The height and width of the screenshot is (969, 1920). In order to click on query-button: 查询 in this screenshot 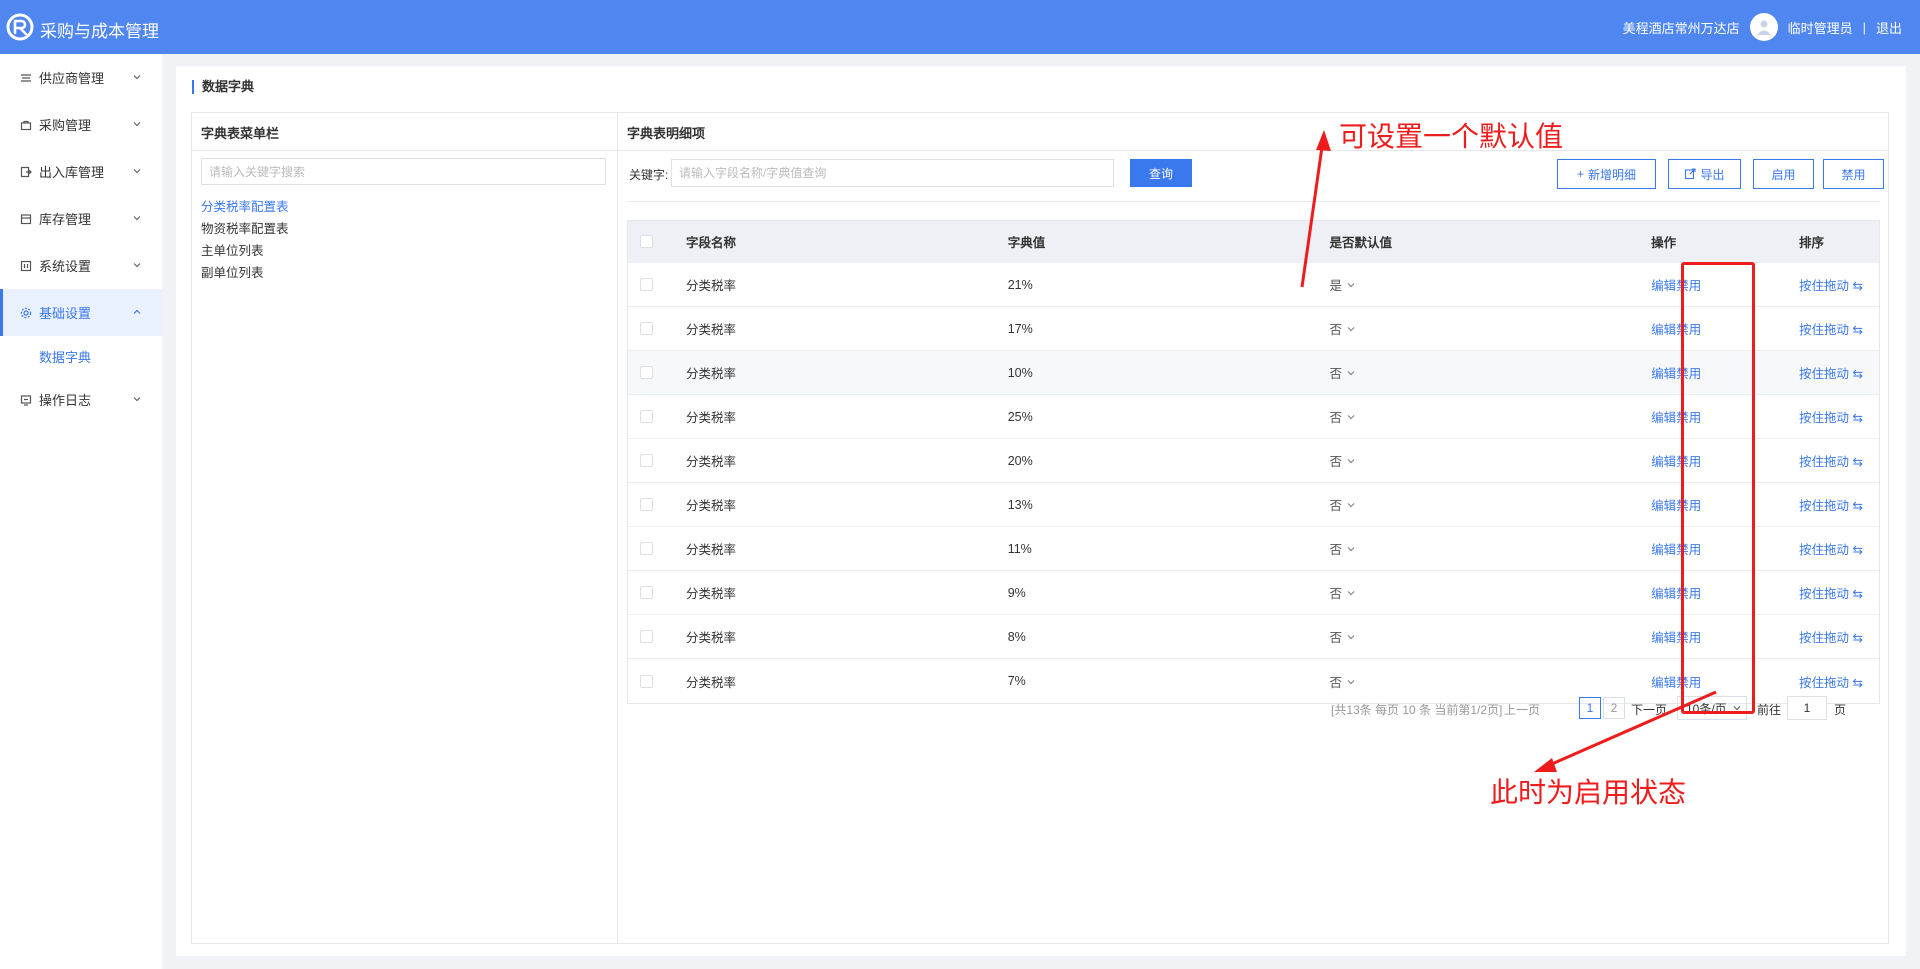, I will do `click(1161, 173)`.